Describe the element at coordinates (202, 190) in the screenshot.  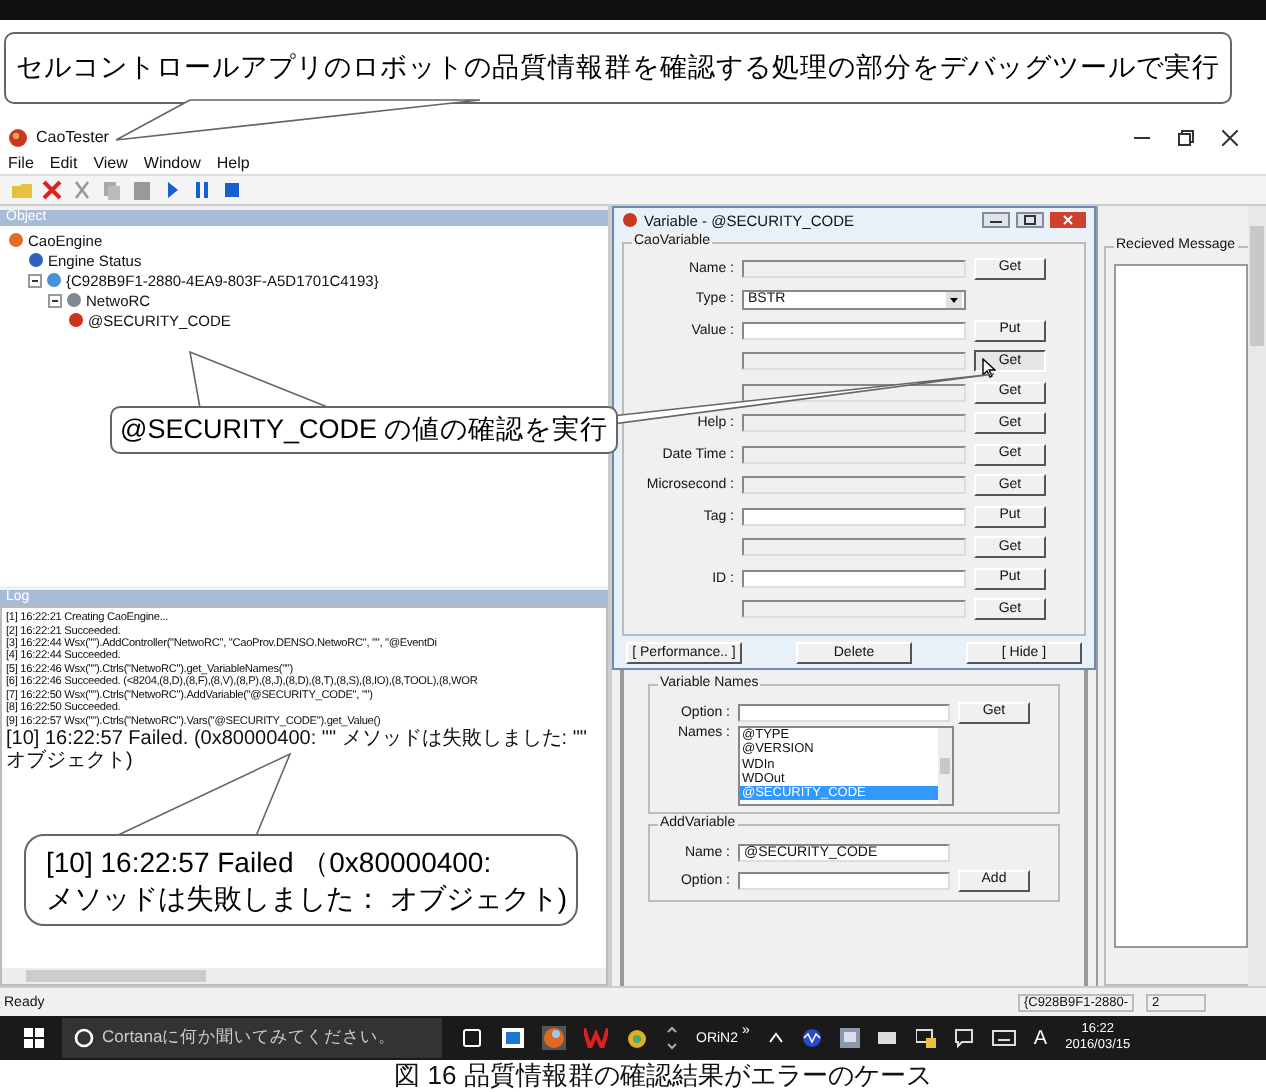
I see `pause-icon` at that location.